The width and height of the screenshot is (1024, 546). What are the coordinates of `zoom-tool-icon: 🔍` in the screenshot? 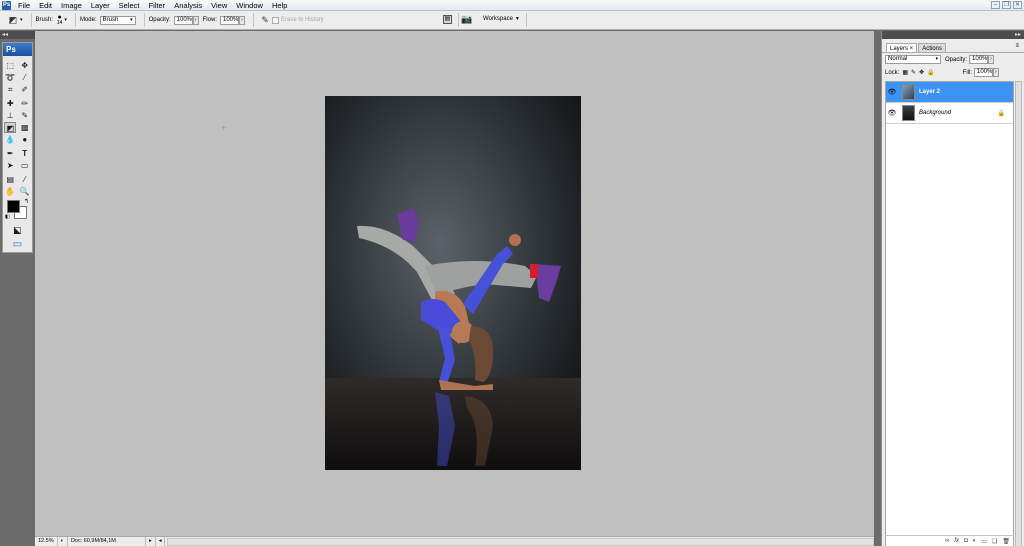 It's located at (25, 191).